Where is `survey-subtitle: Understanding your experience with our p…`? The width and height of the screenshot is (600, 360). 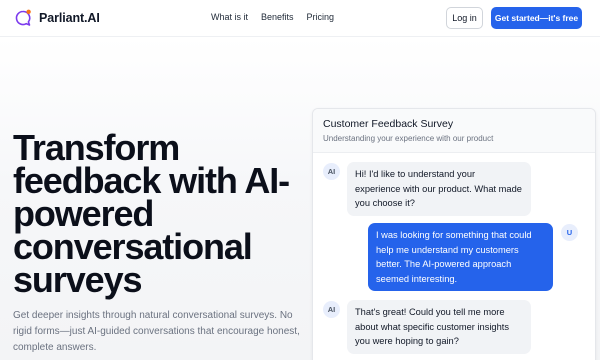
survey-subtitle: Understanding your experience with our p… is located at coordinates (408, 138).